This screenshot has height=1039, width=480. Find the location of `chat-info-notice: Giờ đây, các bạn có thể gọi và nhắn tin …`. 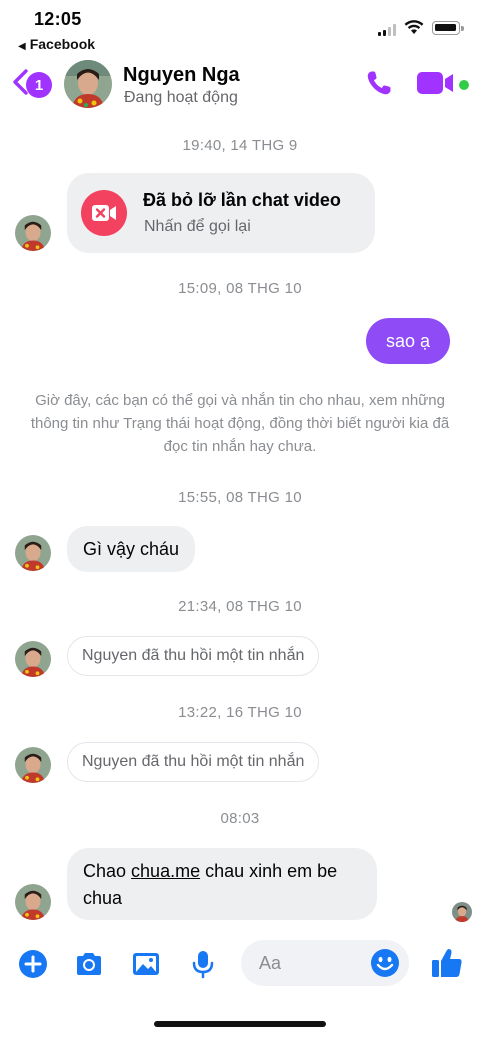

chat-info-notice: Giờ đây, các bạn có thể gọi và nhắn tin … is located at coordinates (240, 423).